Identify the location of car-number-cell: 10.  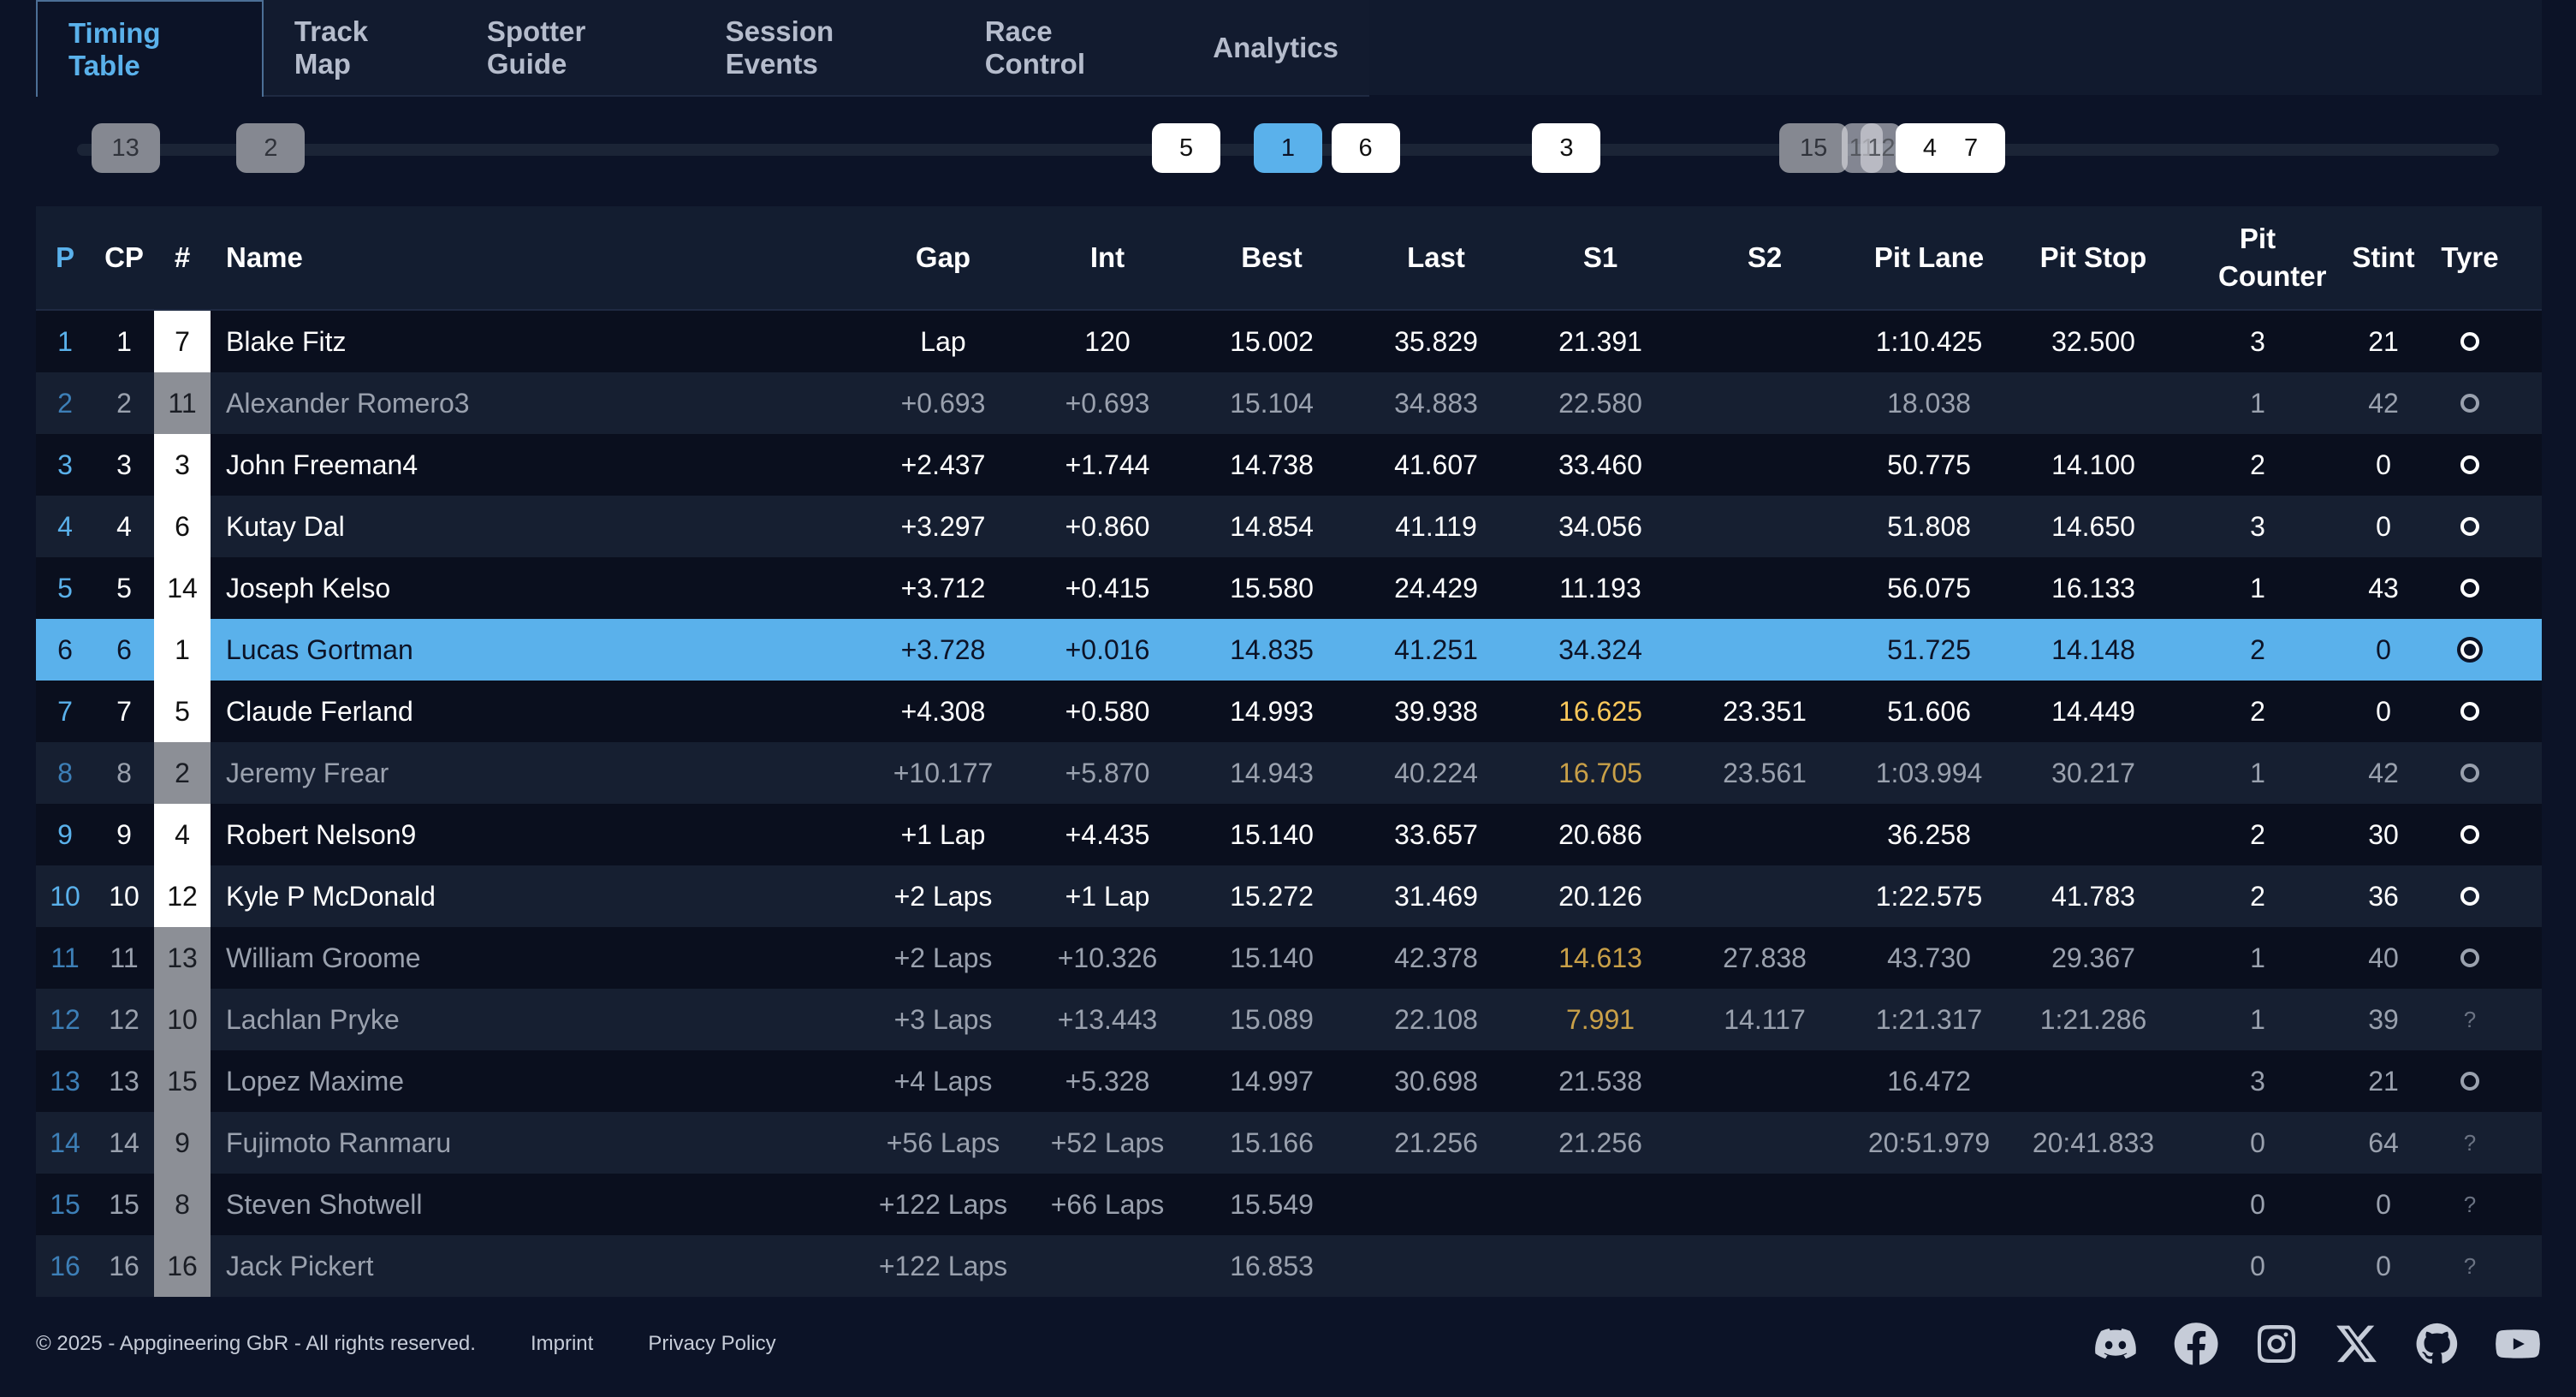
(182, 1019).